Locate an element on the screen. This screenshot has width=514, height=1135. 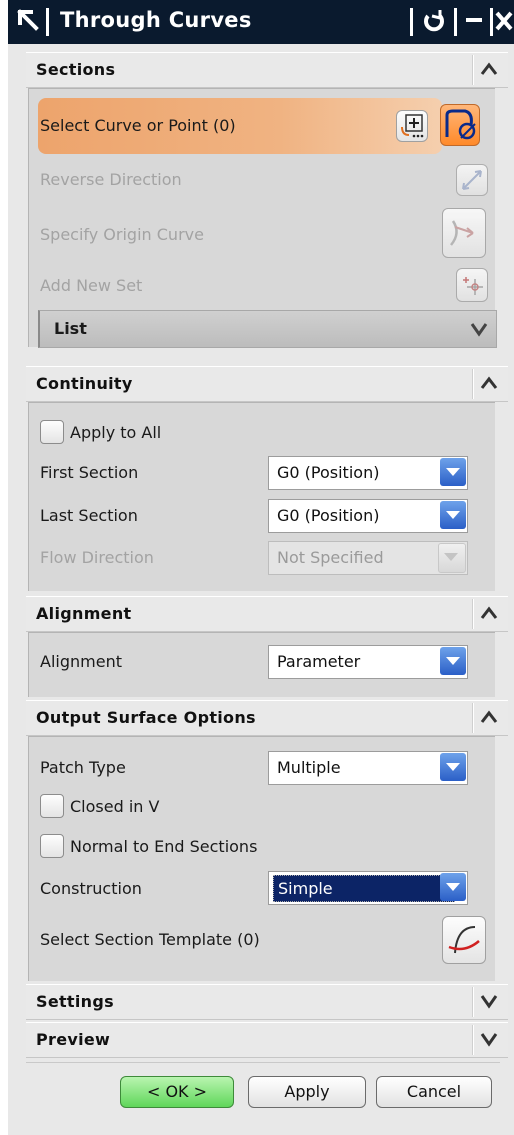
settings-header-label: Settings is located at coordinates (75, 1001).